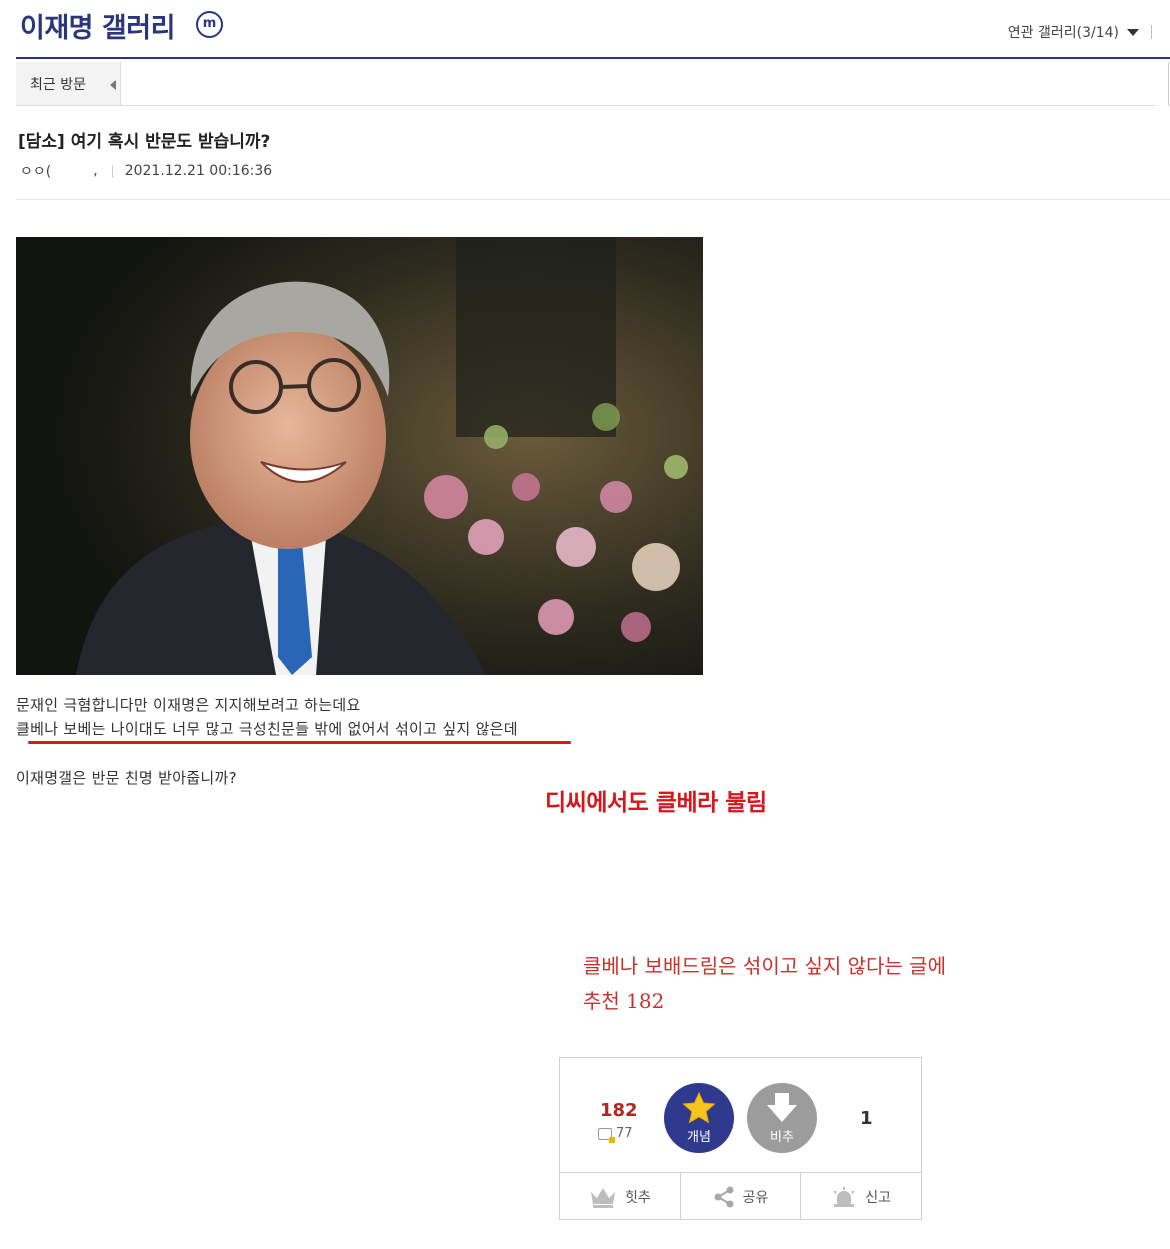  I want to click on post-line-1: 문재인 극혐합니다만 이재명은 지지해보려고 하는데요, so click(188, 705).